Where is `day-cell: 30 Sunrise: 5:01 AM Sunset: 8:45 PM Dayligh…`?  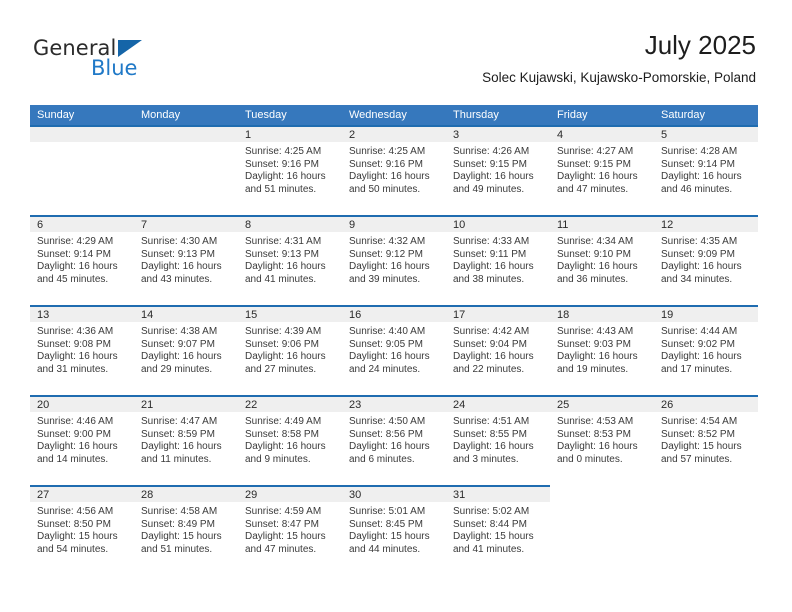 day-cell: 30 Sunrise: 5:01 AM Sunset: 8:45 PM Dayligh… is located at coordinates (394, 530).